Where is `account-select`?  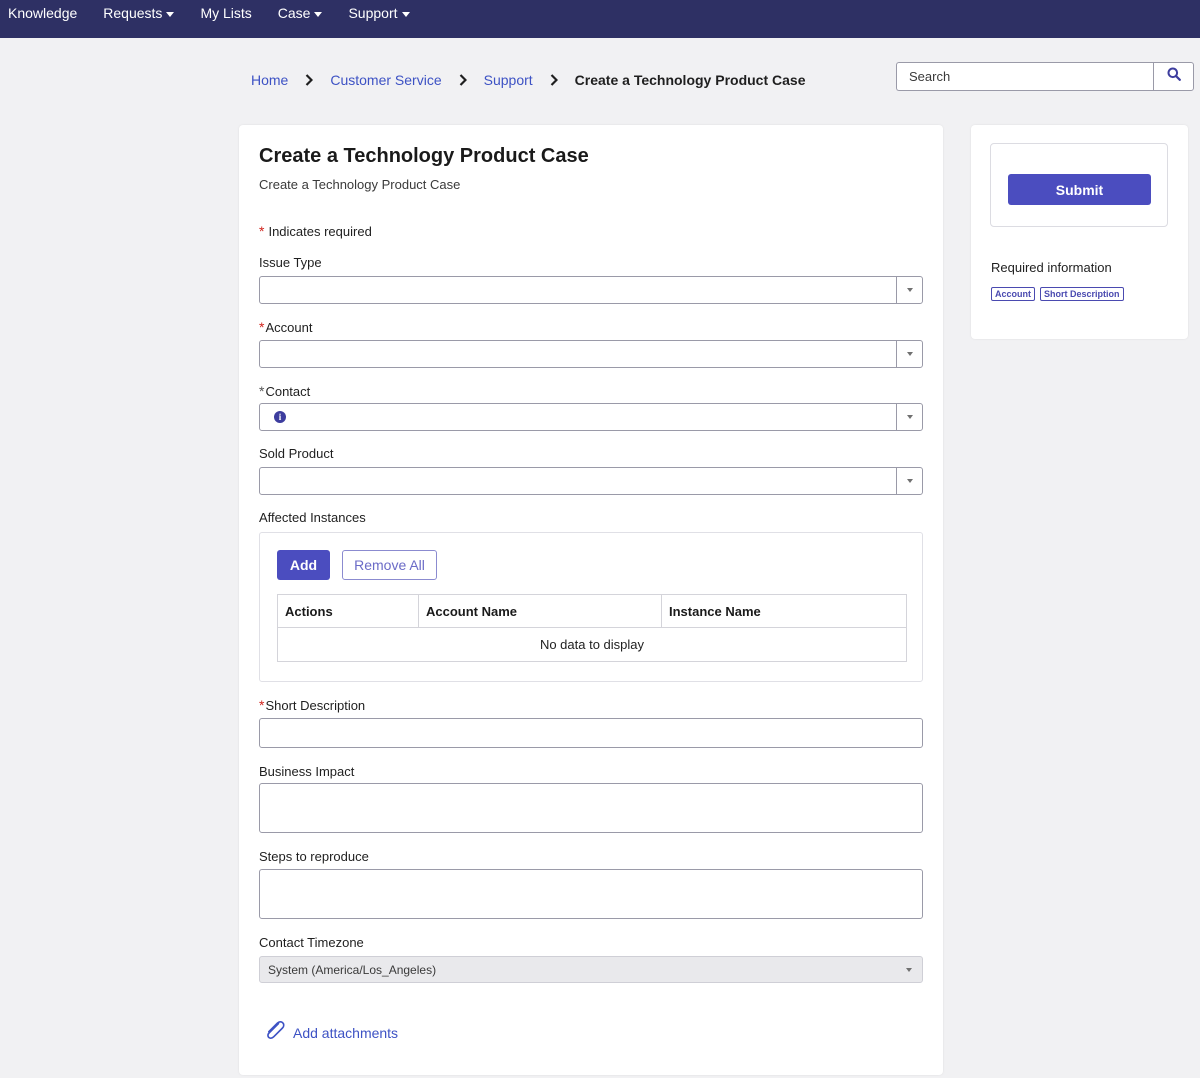
account-select is located at coordinates (591, 354).